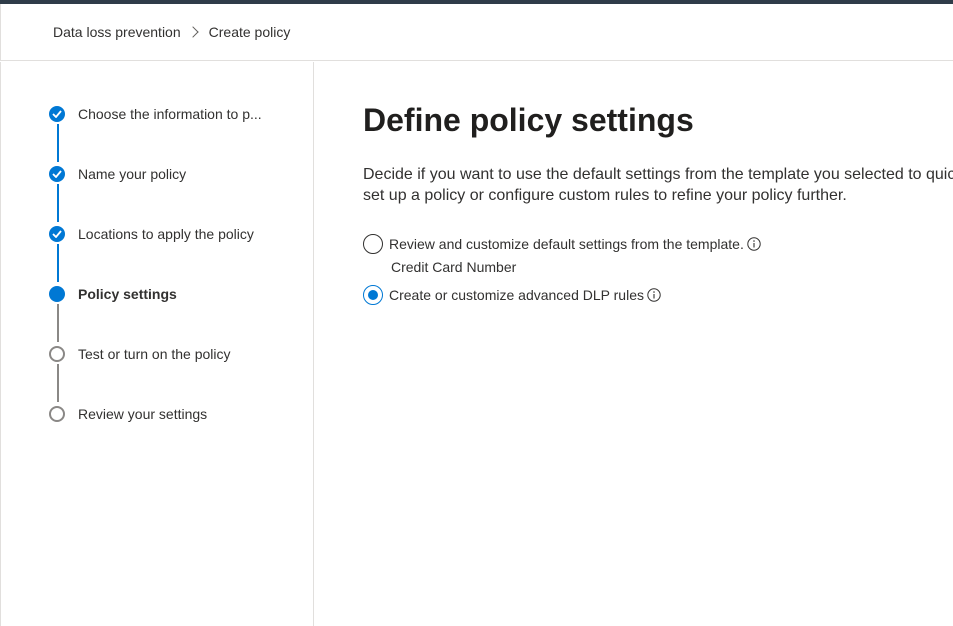 The width and height of the screenshot is (953, 626). I want to click on option-advanced-rules: Create or customize advanced DLP rules, so click(512, 295).